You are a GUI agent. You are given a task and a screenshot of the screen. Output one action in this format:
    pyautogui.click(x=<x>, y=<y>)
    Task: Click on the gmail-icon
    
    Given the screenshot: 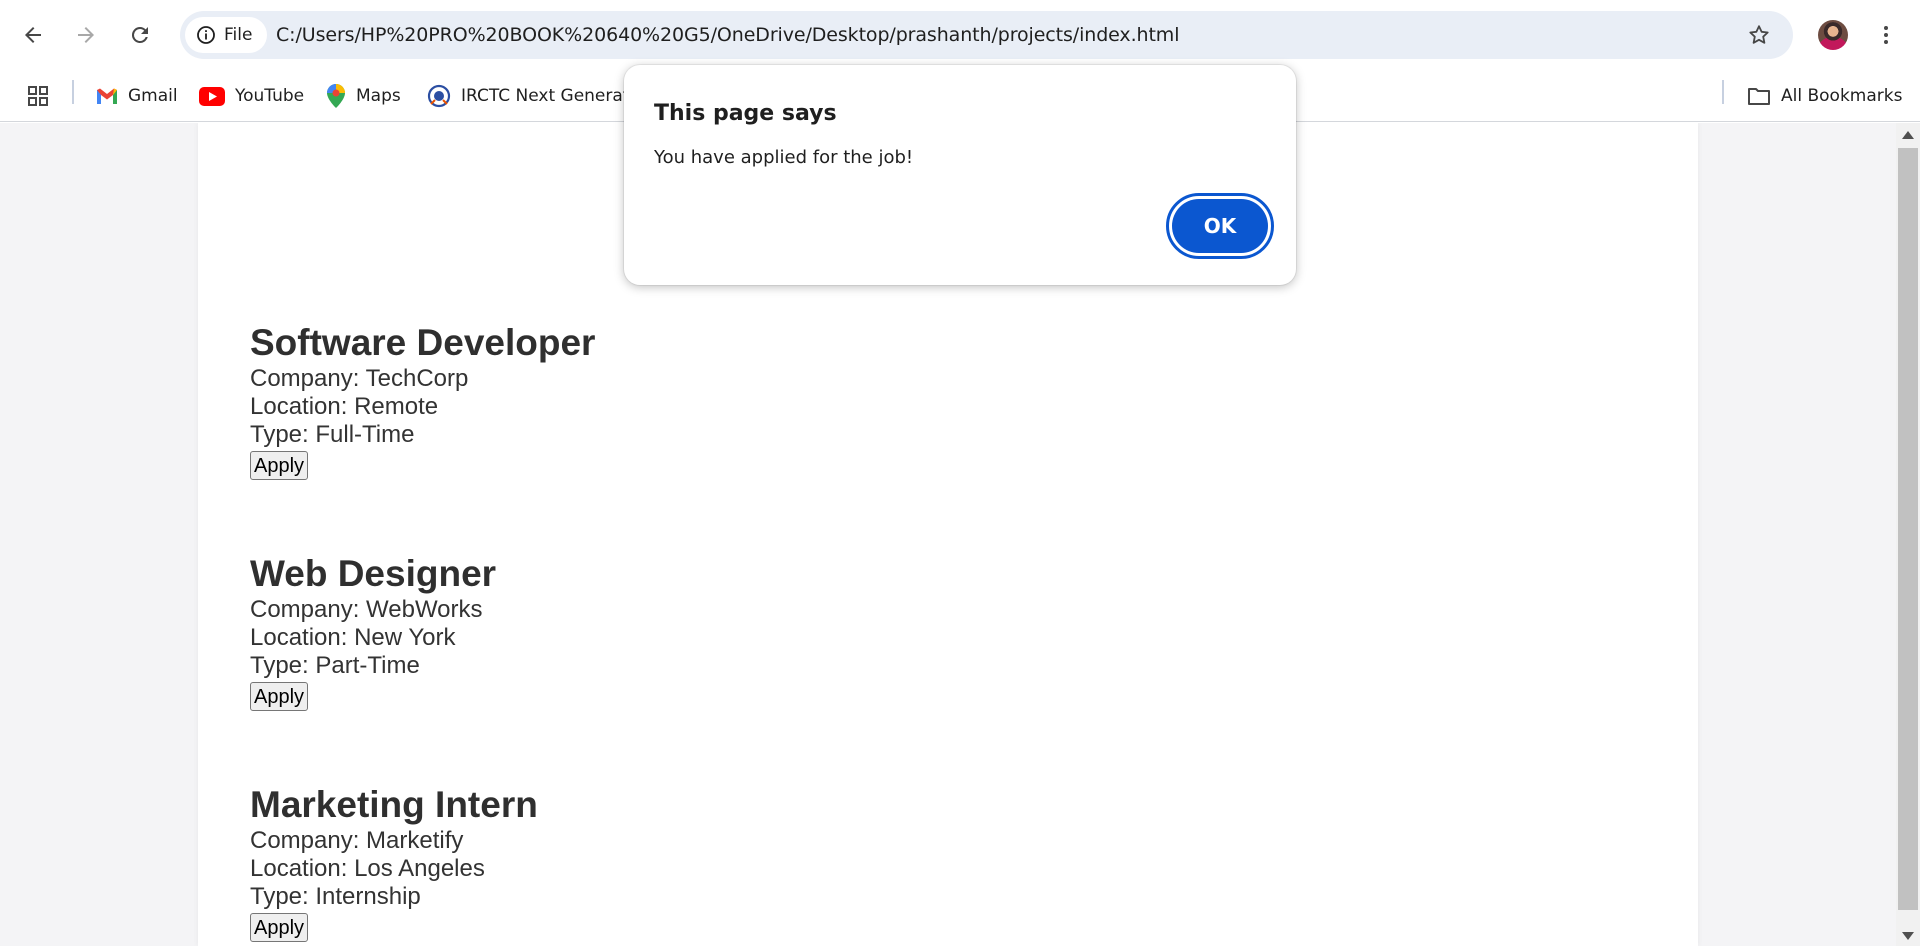 What is the action you would take?
    pyautogui.click(x=107, y=96)
    